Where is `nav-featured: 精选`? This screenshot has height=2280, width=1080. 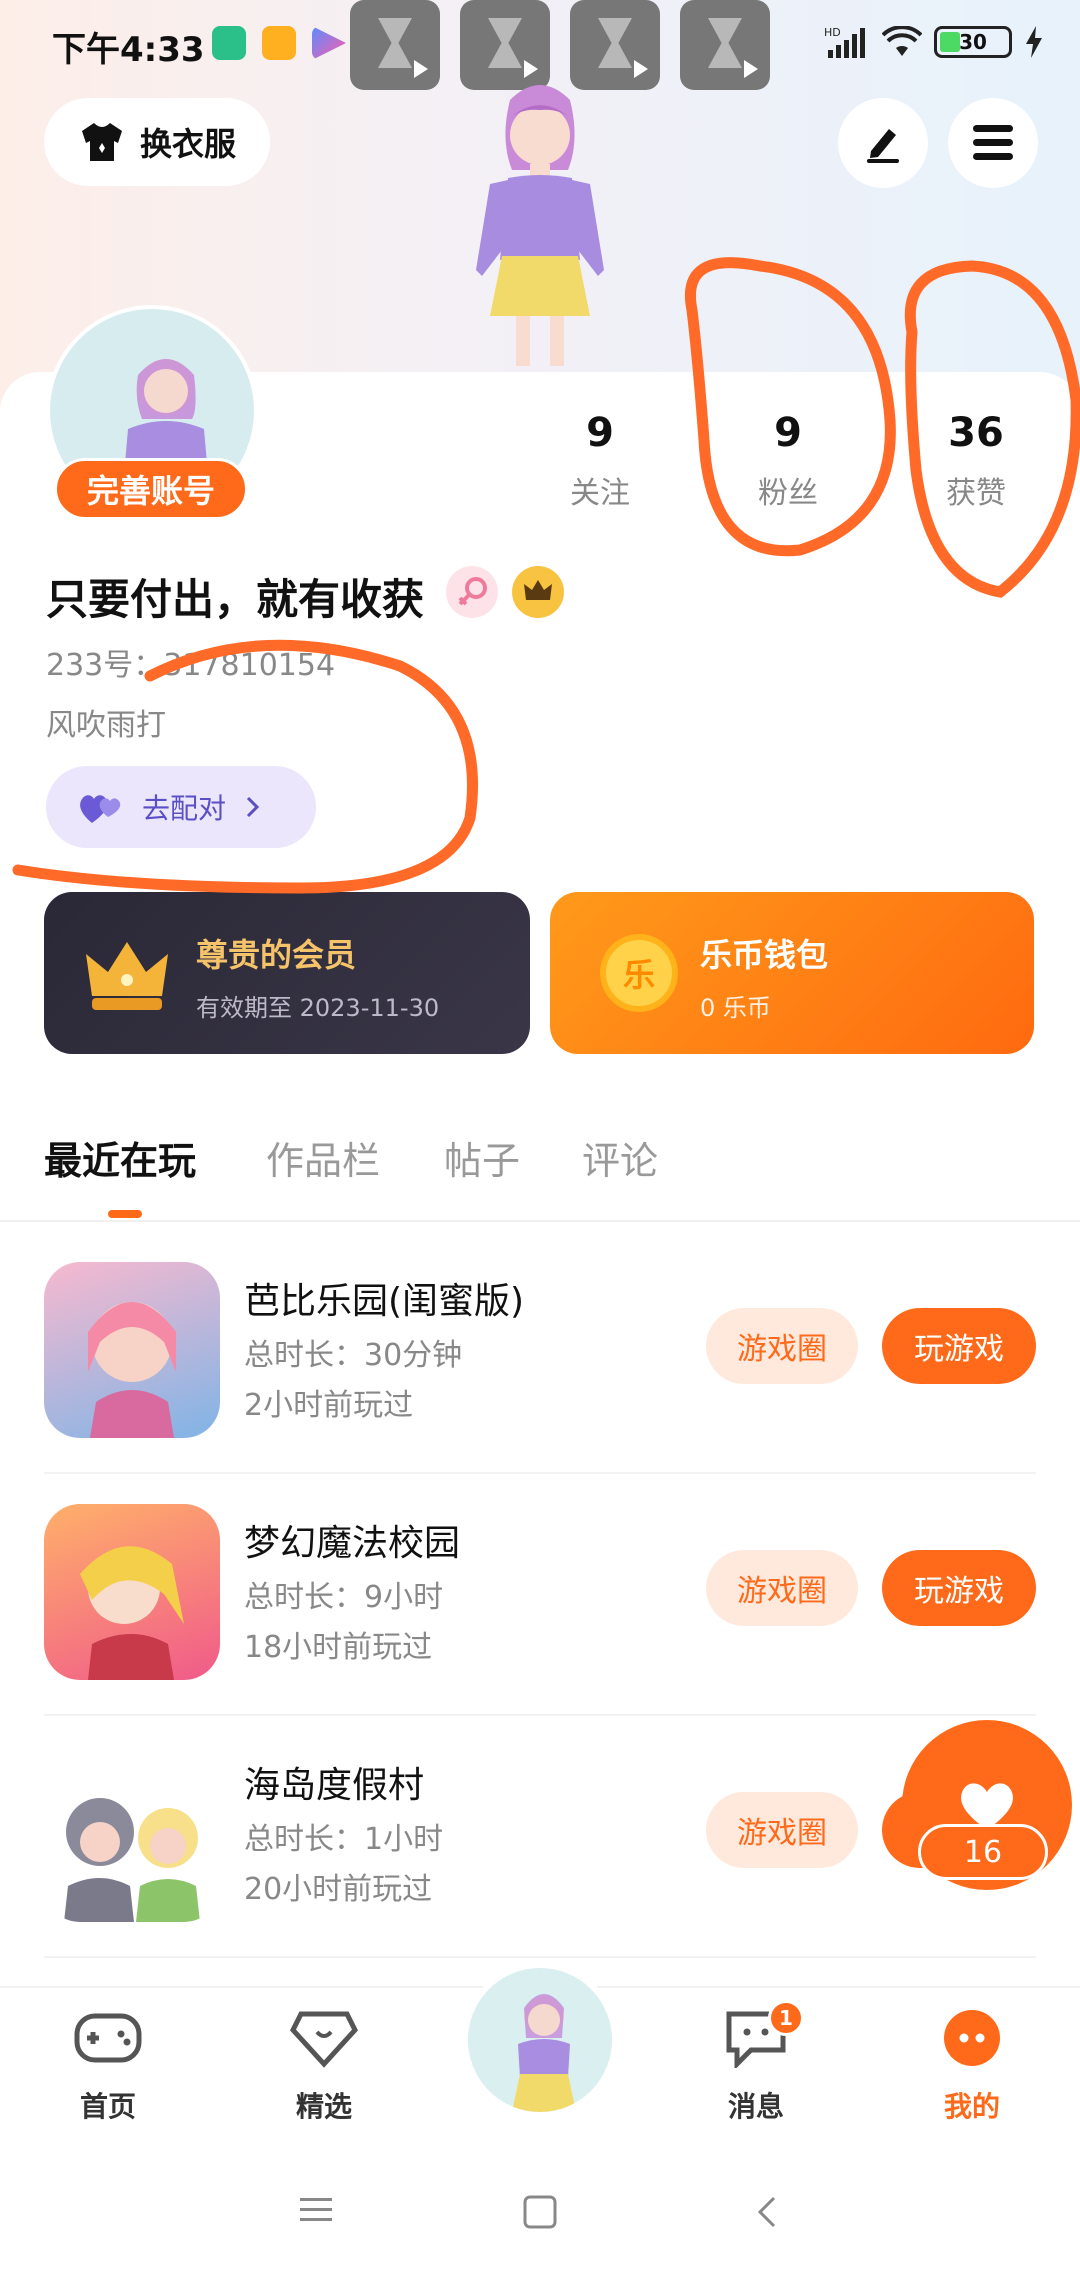
nav-featured: 精选 is located at coordinates (324, 2066).